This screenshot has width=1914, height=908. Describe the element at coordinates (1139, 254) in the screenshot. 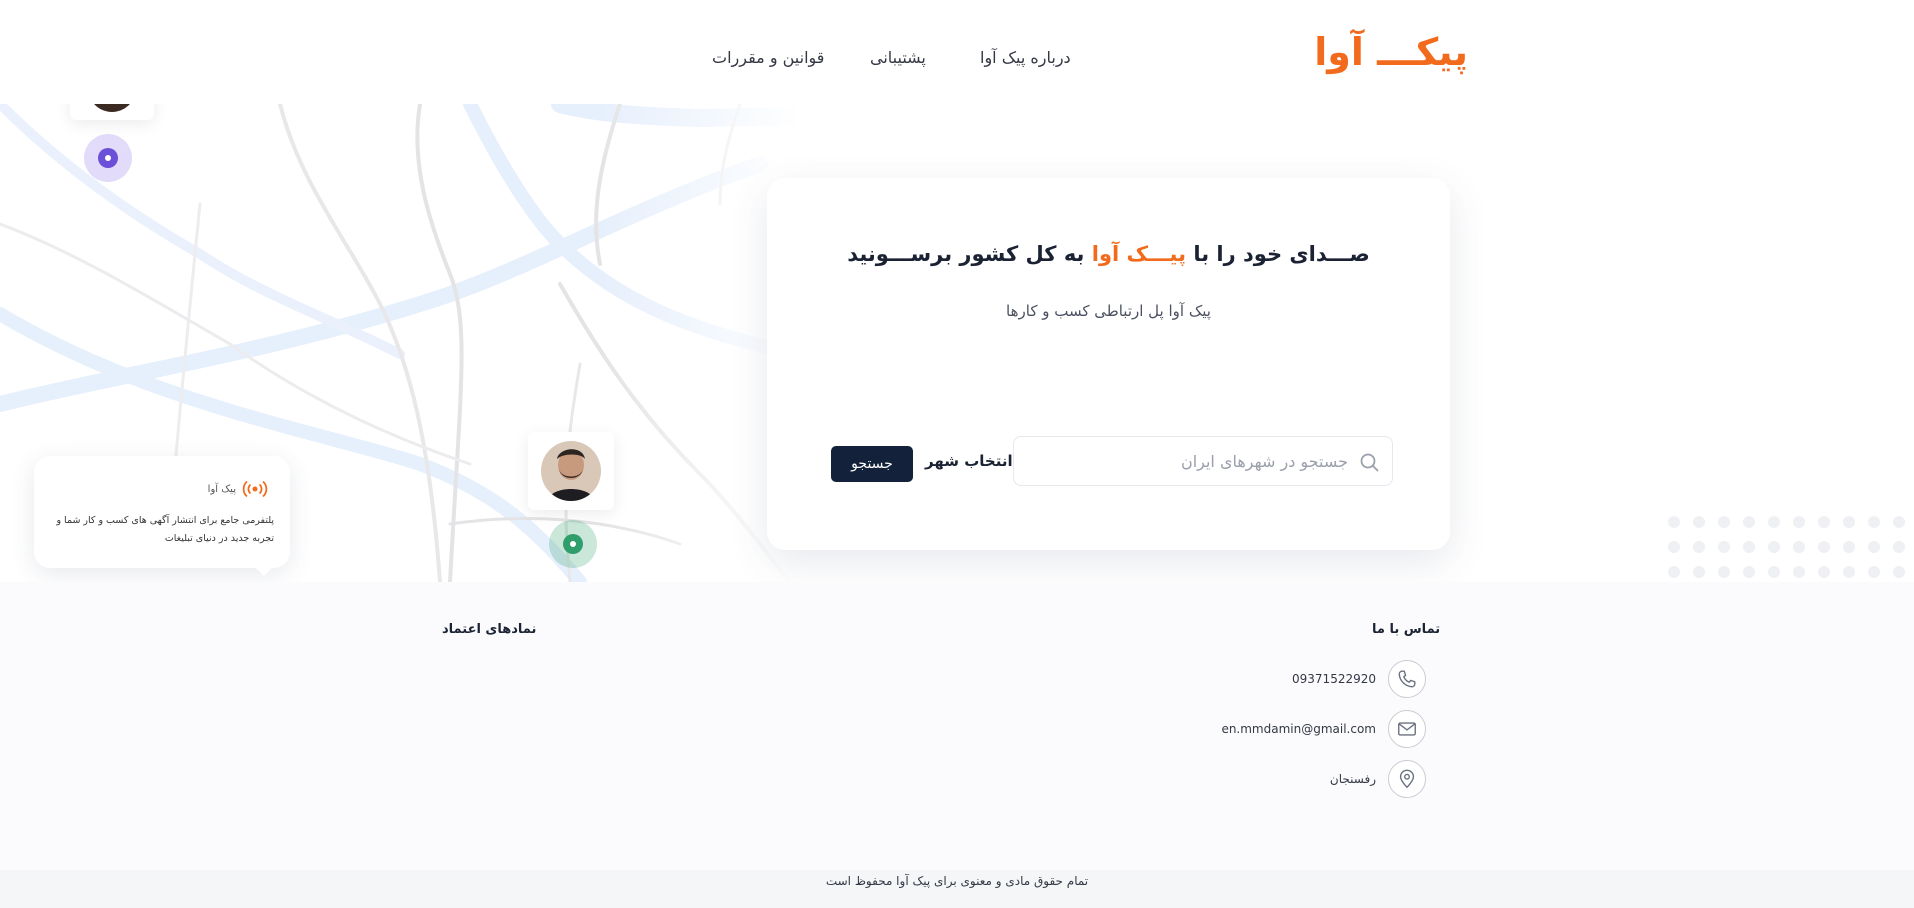

I see `headline-accent: پیـــک آوا` at that location.